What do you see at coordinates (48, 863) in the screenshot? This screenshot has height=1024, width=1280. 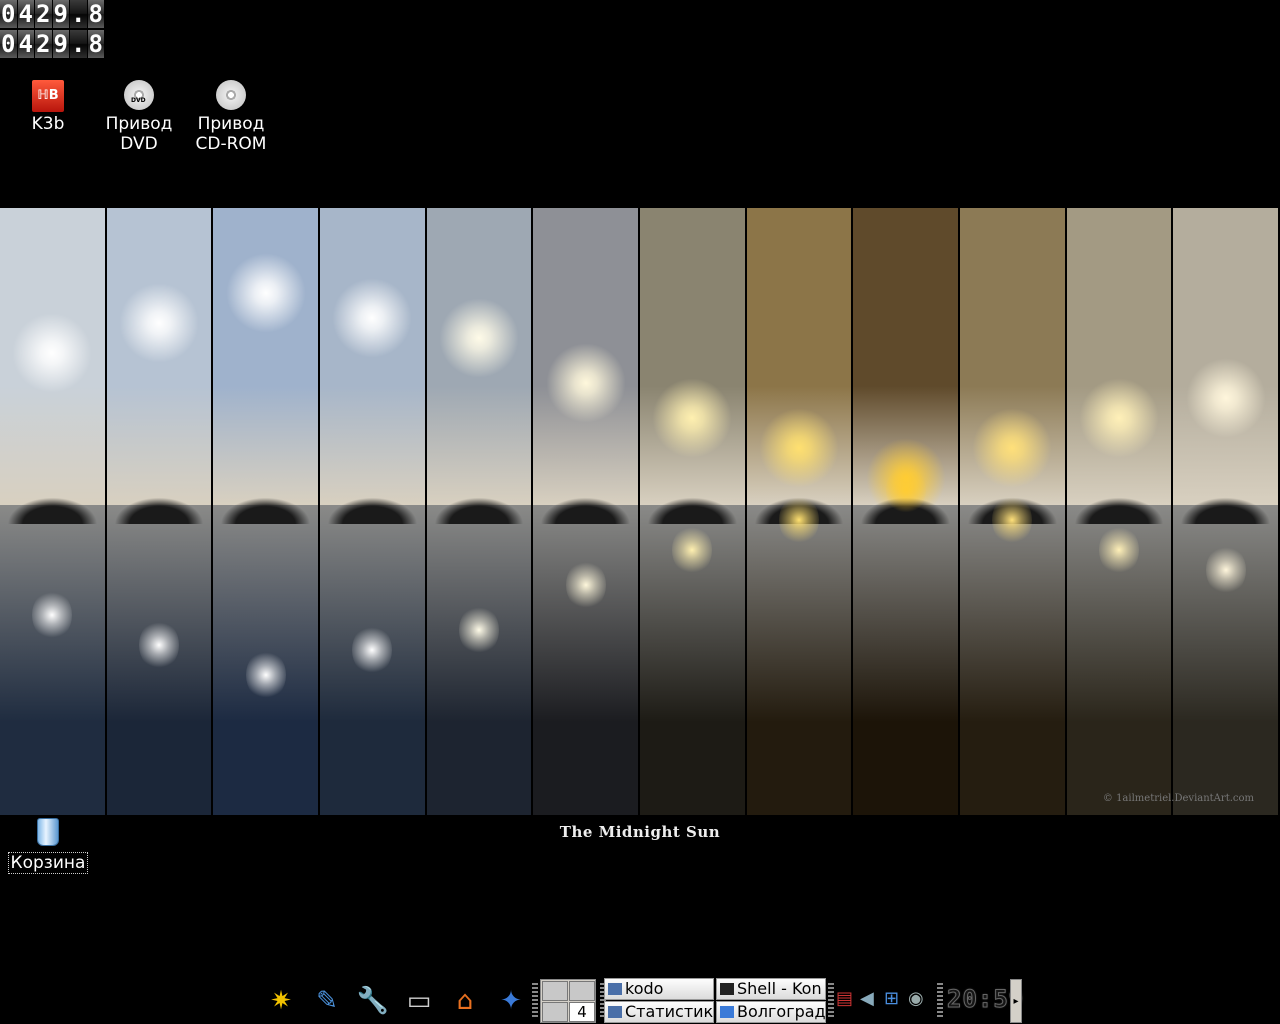 I see `desktop-icon-label: Корзина` at bounding box center [48, 863].